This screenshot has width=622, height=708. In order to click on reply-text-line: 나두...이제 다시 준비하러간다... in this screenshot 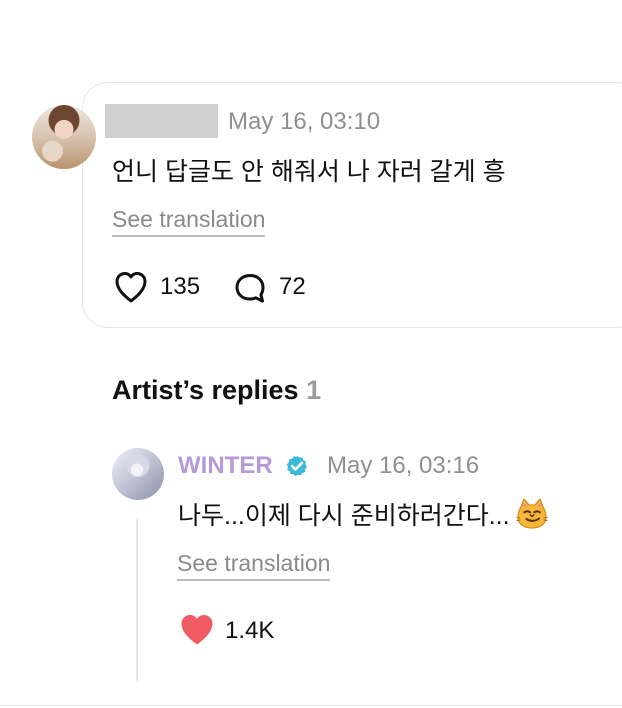, I will do `click(363, 514)`.